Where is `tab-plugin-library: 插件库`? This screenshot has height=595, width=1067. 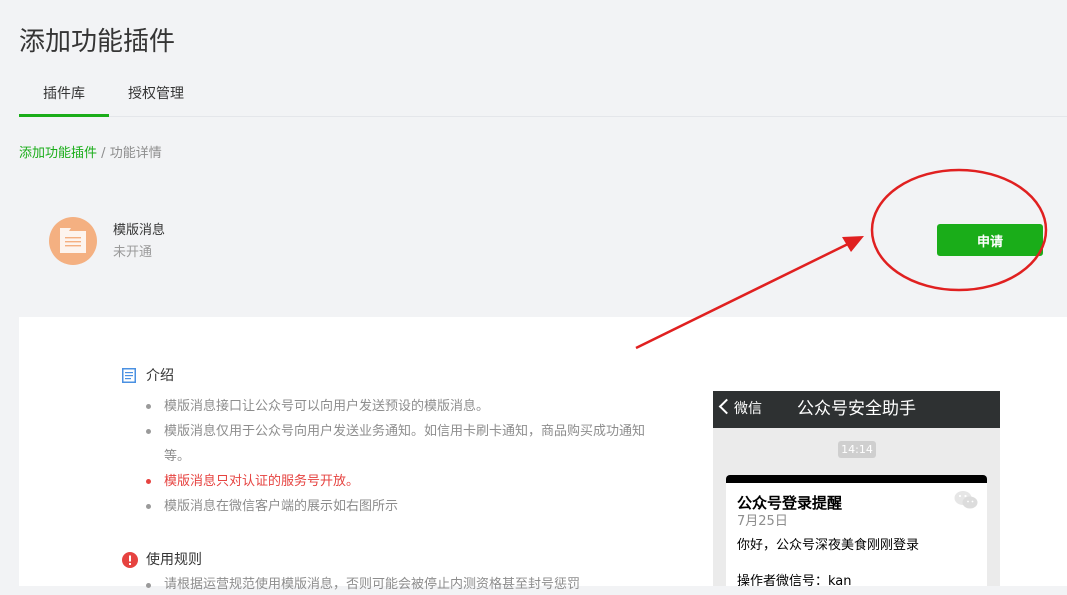 tab-plugin-library: 插件库 is located at coordinates (64, 97).